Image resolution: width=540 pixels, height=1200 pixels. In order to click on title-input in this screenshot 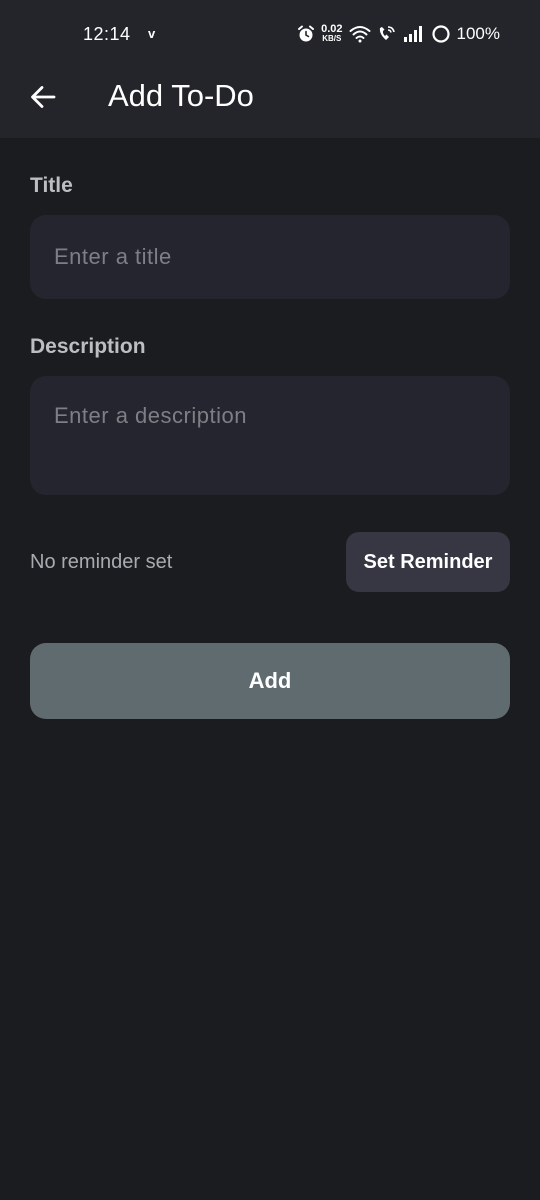, I will do `click(270, 257)`.